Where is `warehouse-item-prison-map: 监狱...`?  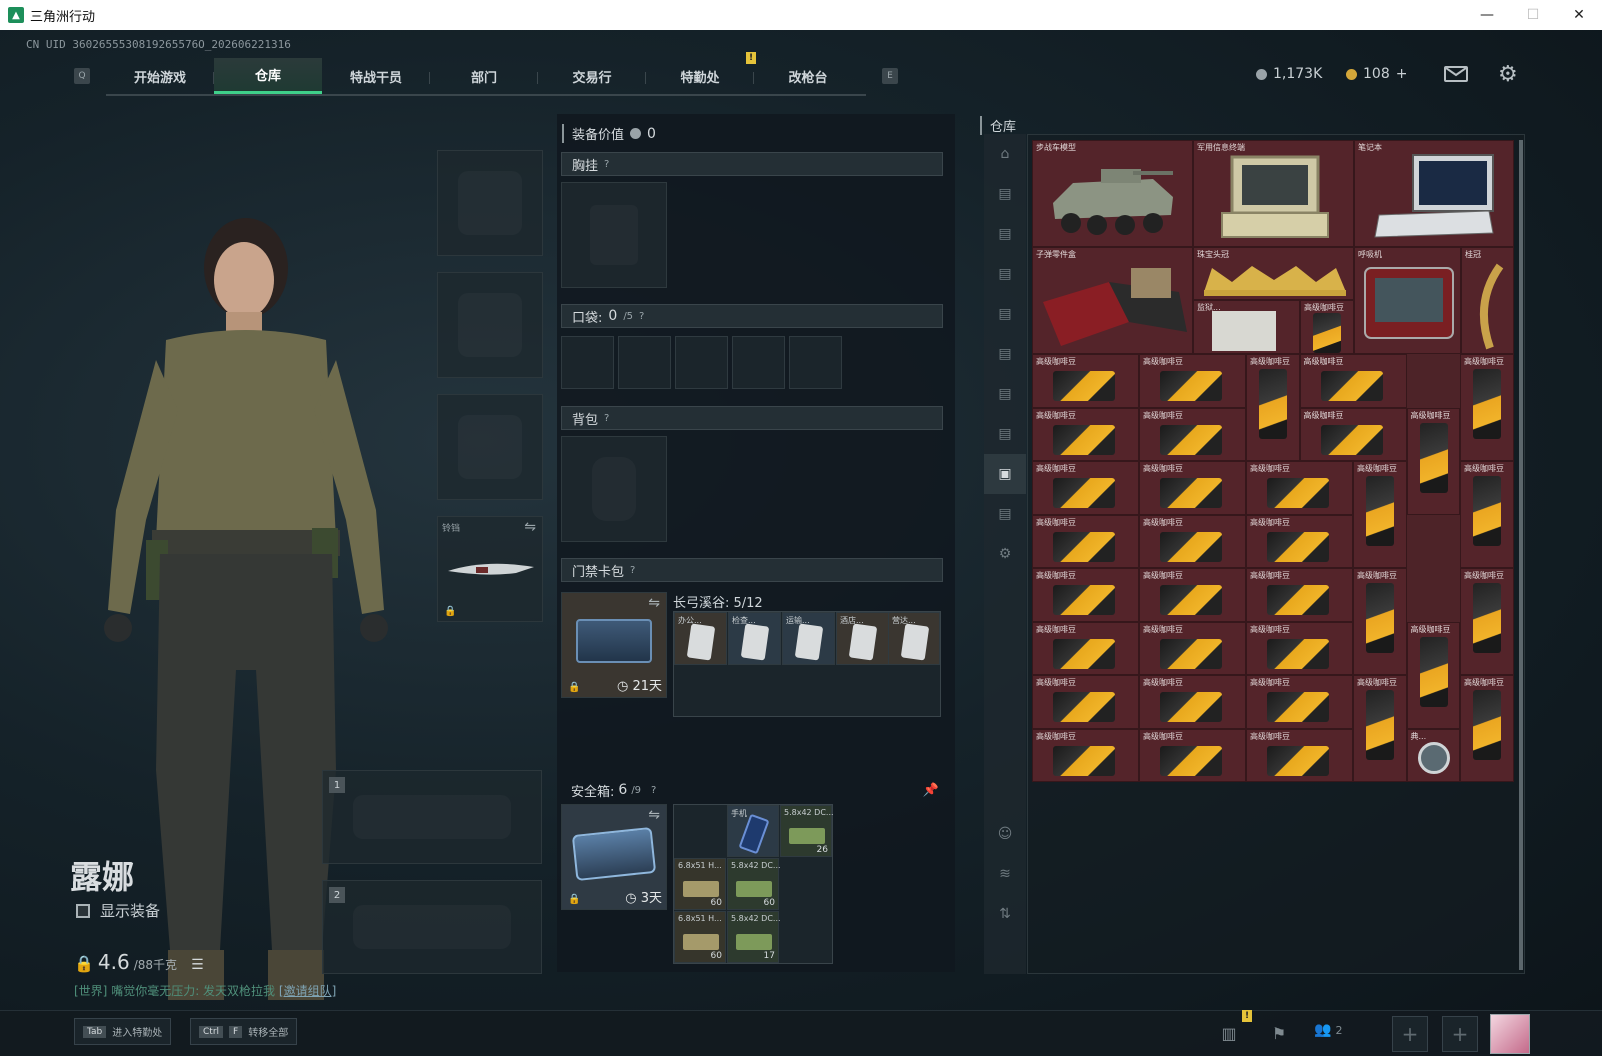
warehouse-item-prison-map: 监狱... is located at coordinates (1246, 327).